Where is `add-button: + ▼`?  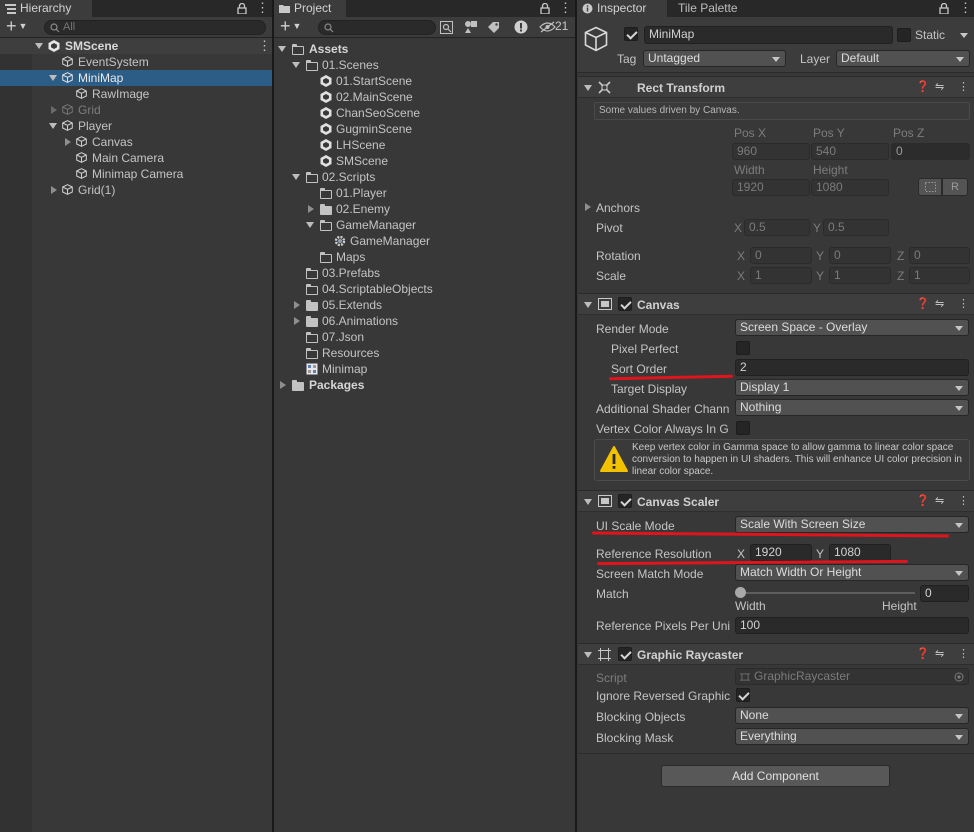
add-button: + ▼ is located at coordinates (16, 26).